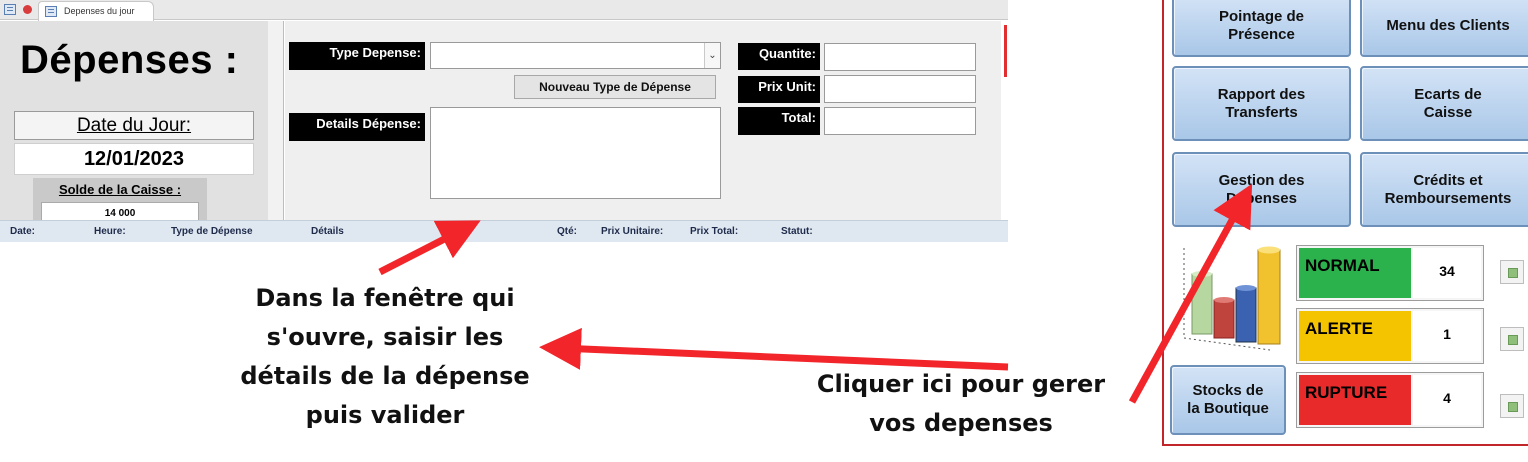  Describe the element at coordinates (1444, 189) in the screenshot. I see `credits-remboursements-button: Crédits et Remboursements` at that location.